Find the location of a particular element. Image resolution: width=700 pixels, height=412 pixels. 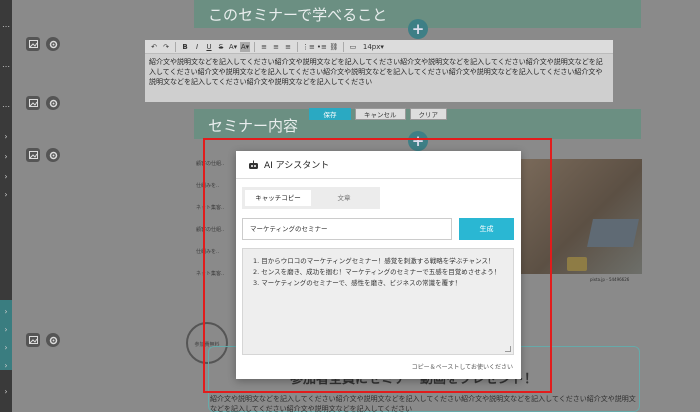

strikethrough-icon: S is located at coordinates (221, 47).